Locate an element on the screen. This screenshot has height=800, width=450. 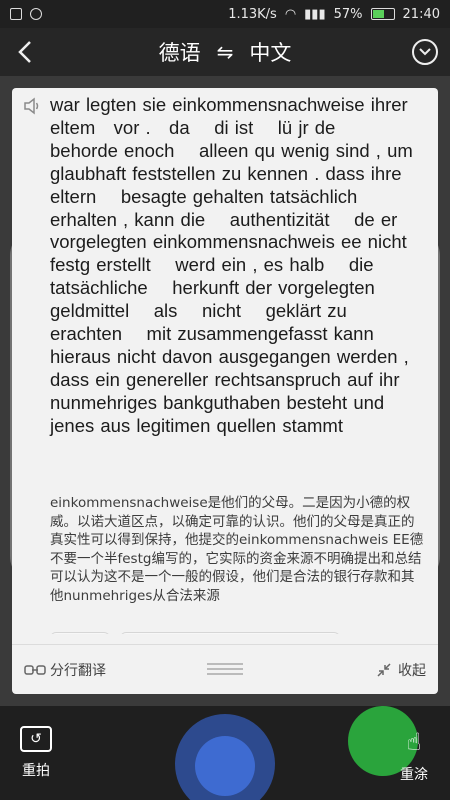
signal-icon: ▮▮▮ is located at coordinates (315, 14).